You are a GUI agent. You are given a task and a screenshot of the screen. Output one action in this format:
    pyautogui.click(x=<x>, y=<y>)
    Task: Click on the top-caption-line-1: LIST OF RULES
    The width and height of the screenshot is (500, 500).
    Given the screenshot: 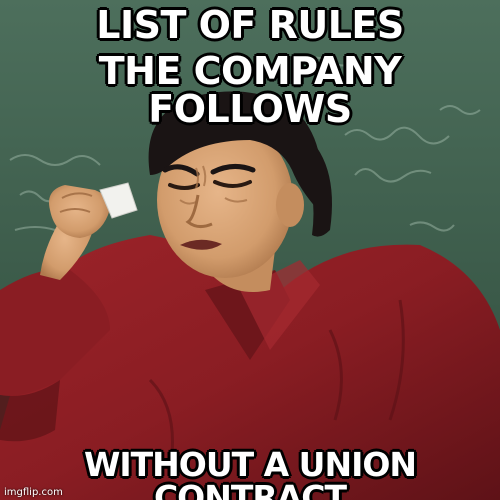 What is the action you would take?
    pyautogui.click(x=250, y=25)
    